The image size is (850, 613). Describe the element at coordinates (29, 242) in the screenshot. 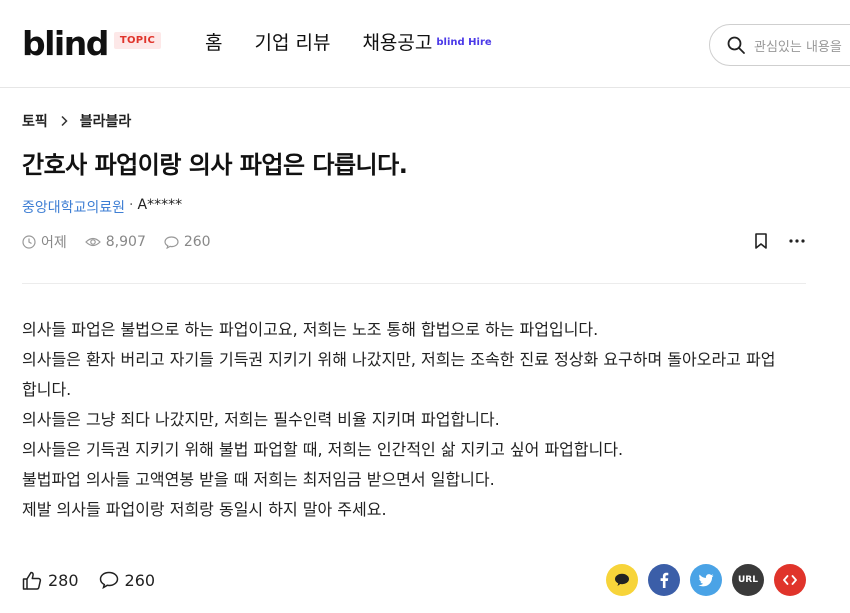

I see `clock-icon` at that location.